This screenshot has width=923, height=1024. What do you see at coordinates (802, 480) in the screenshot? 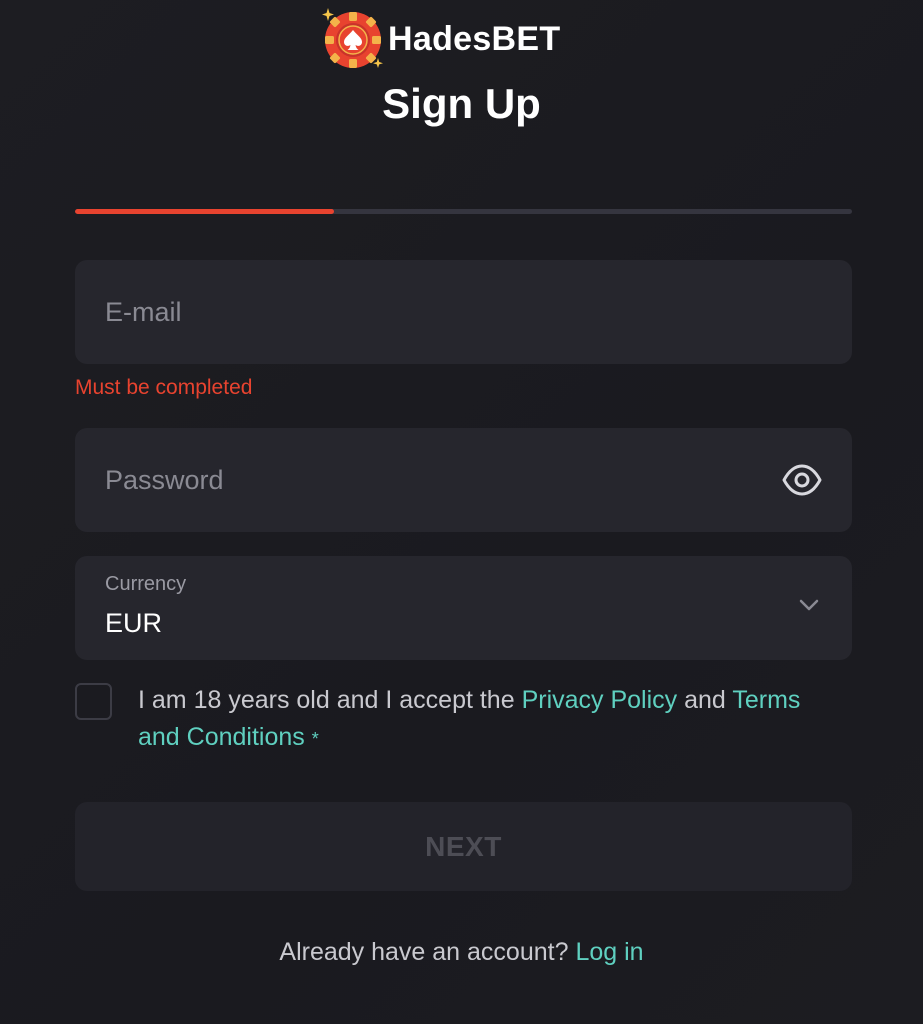
I see `eye-icon` at bounding box center [802, 480].